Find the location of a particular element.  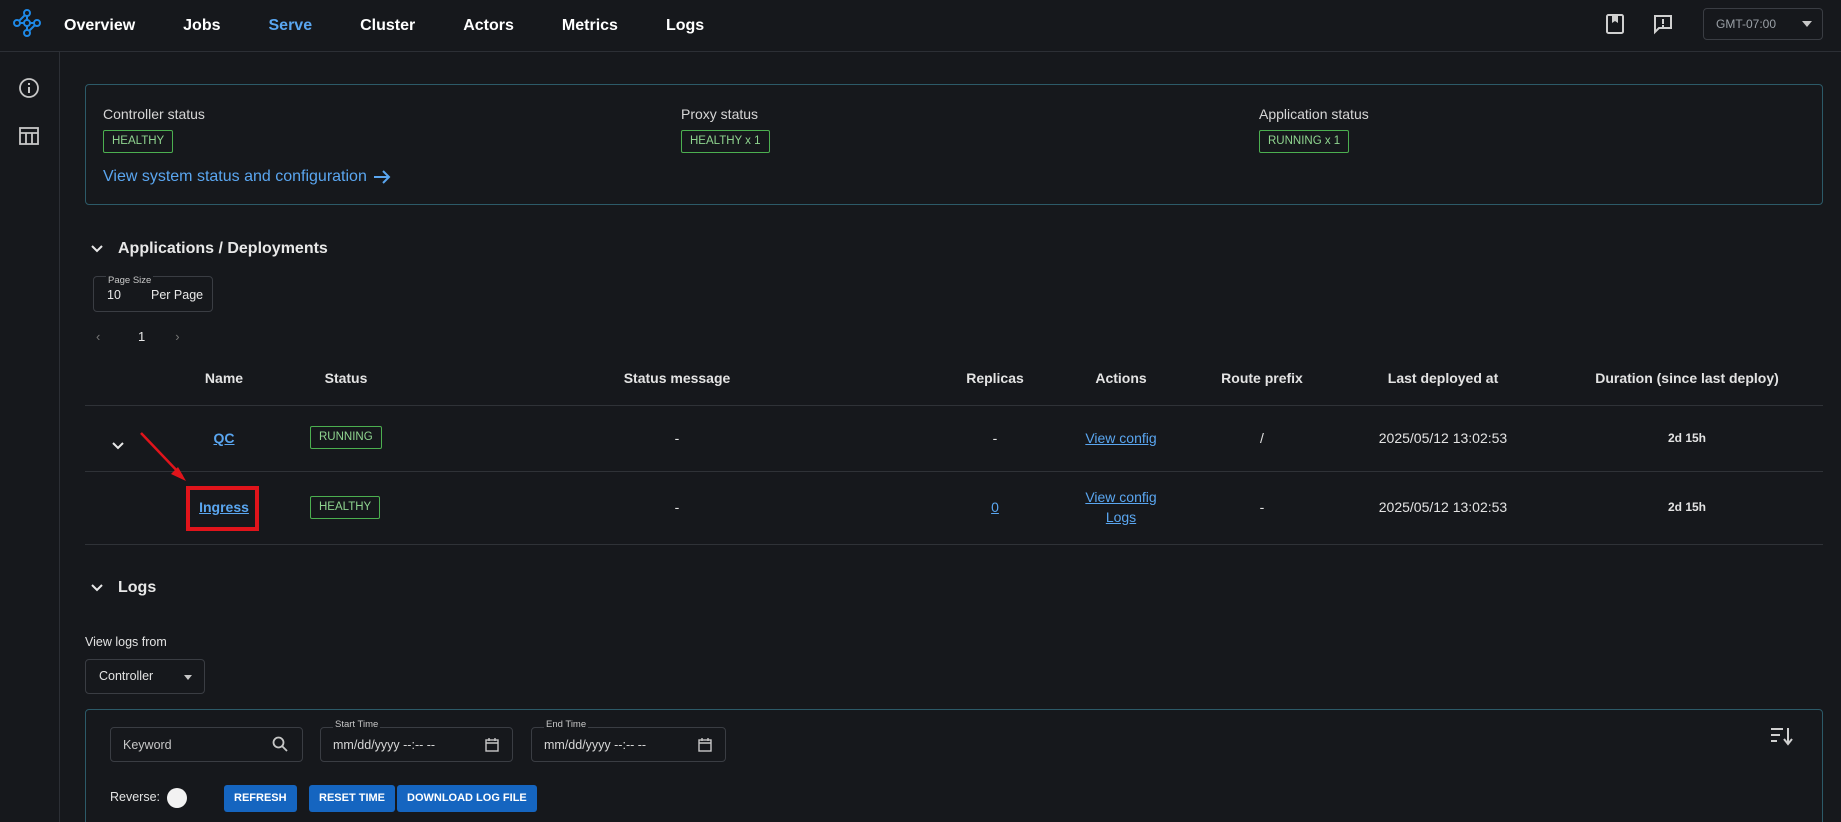

proxy-status-label: Proxy status is located at coordinates (720, 114).